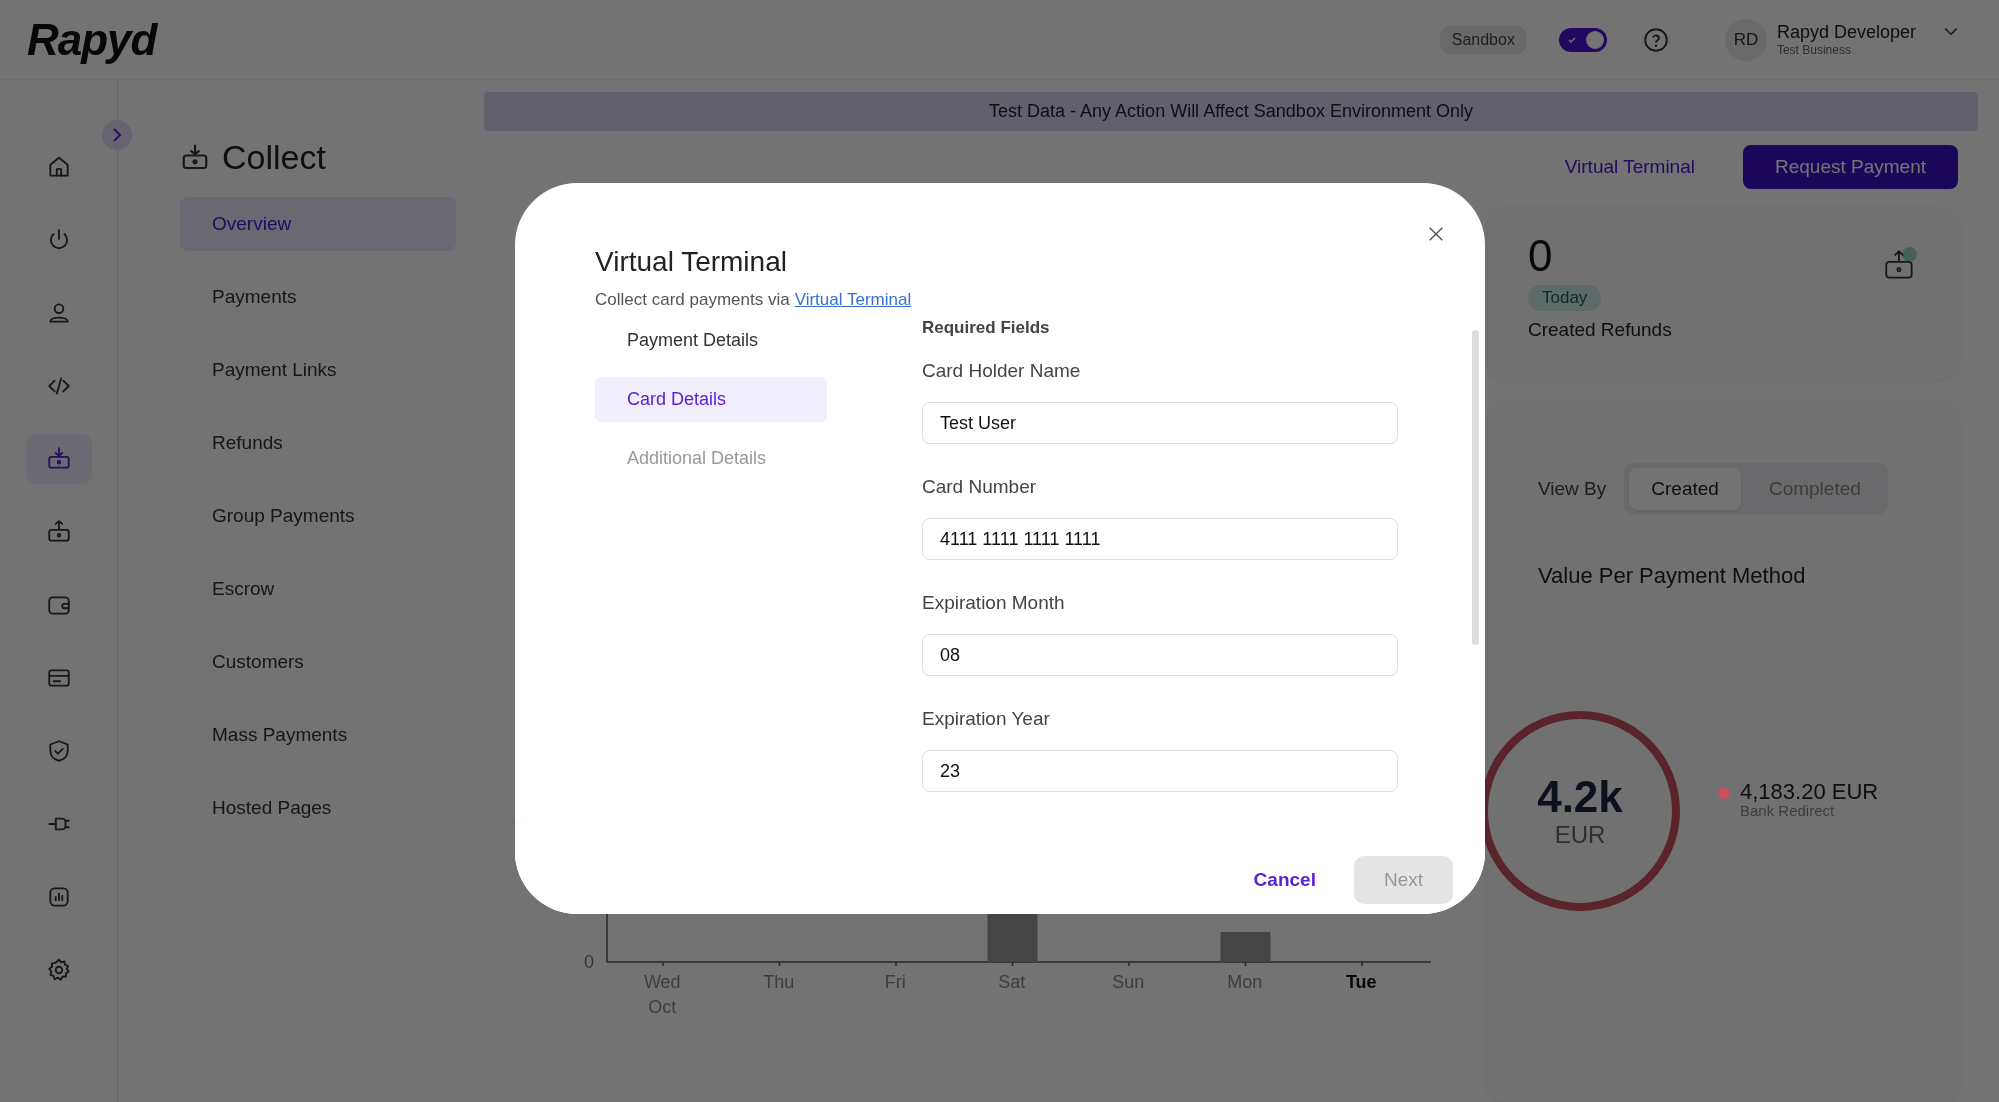 Image resolution: width=1999 pixels, height=1102 pixels. I want to click on field-label: Expiration Month, so click(994, 603).